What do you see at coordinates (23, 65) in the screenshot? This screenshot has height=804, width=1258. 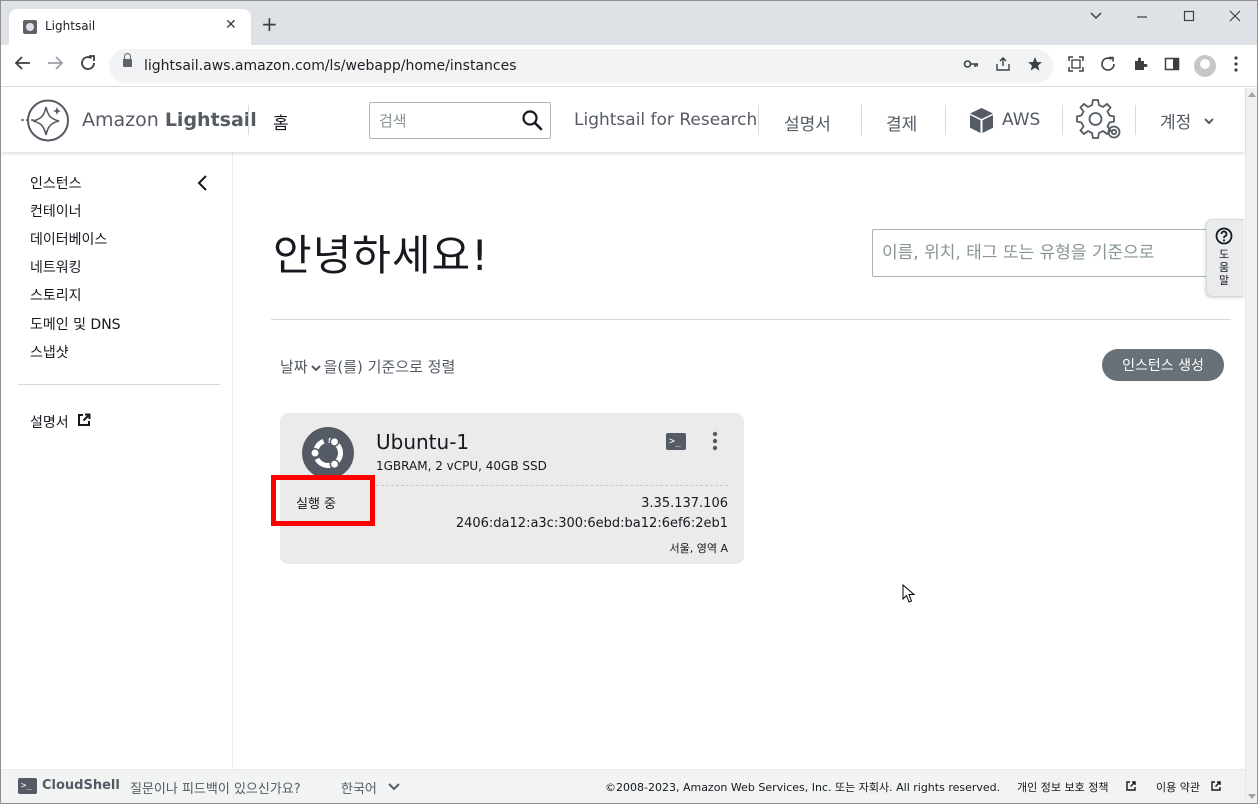 I see `back-icon` at bounding box center [23, 65].